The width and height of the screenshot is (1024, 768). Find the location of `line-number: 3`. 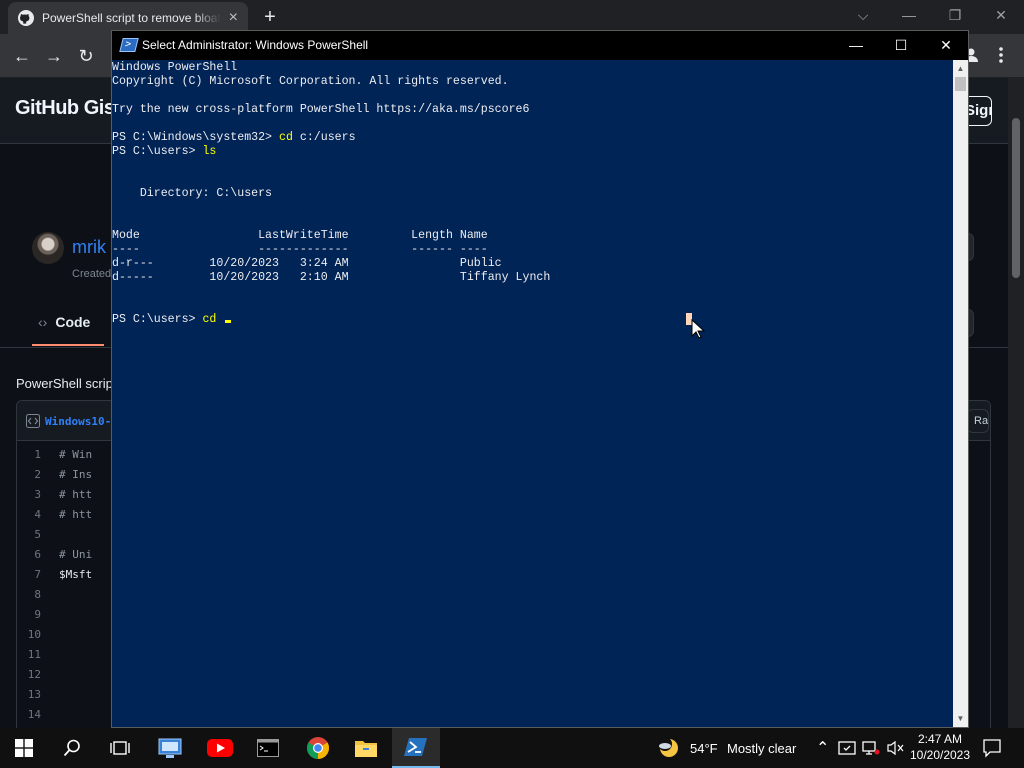

line-number: 3 is located at coordinates (38, 495).